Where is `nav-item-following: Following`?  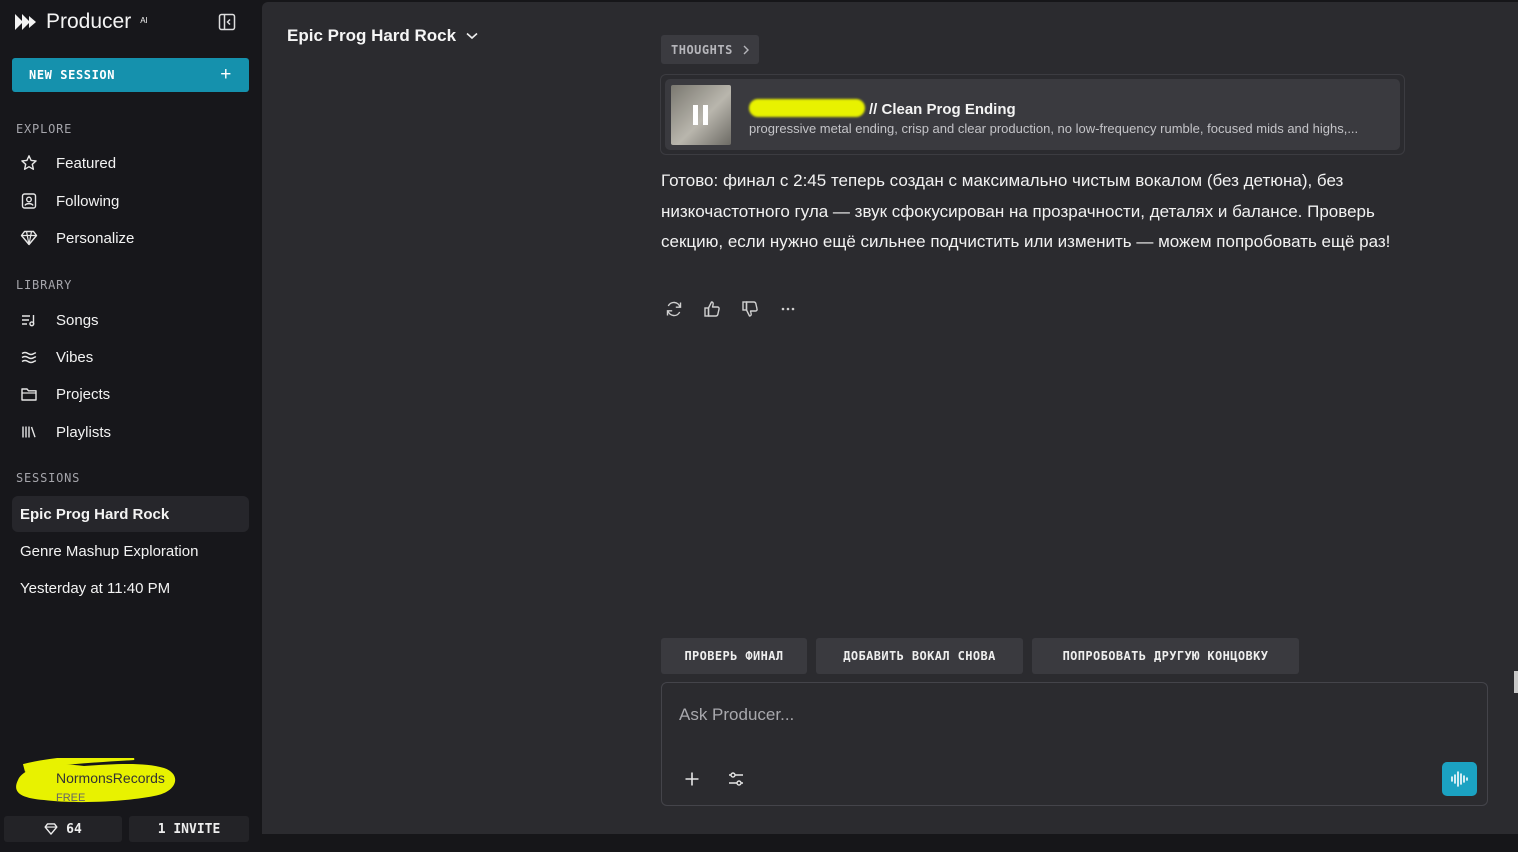 nav-item-following: Following is located at coordinates (130, 201).